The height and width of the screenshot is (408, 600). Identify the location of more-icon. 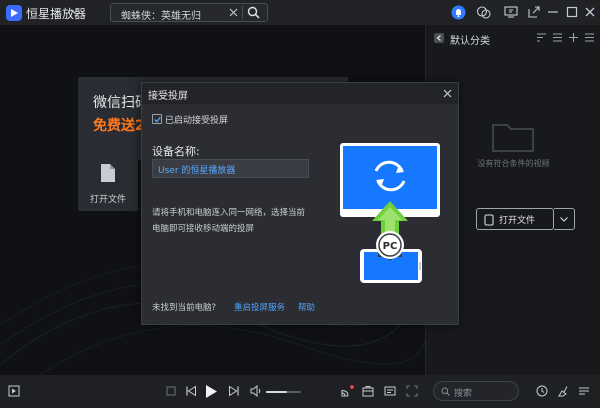
(589, 37).